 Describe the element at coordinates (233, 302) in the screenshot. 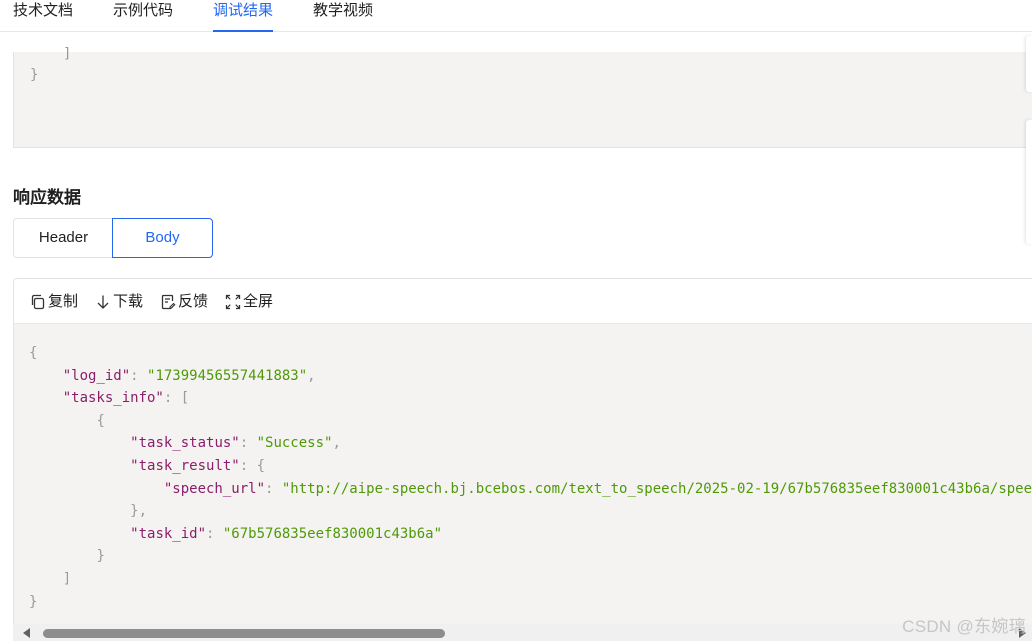

I see `fullscreen-icon` at that location.